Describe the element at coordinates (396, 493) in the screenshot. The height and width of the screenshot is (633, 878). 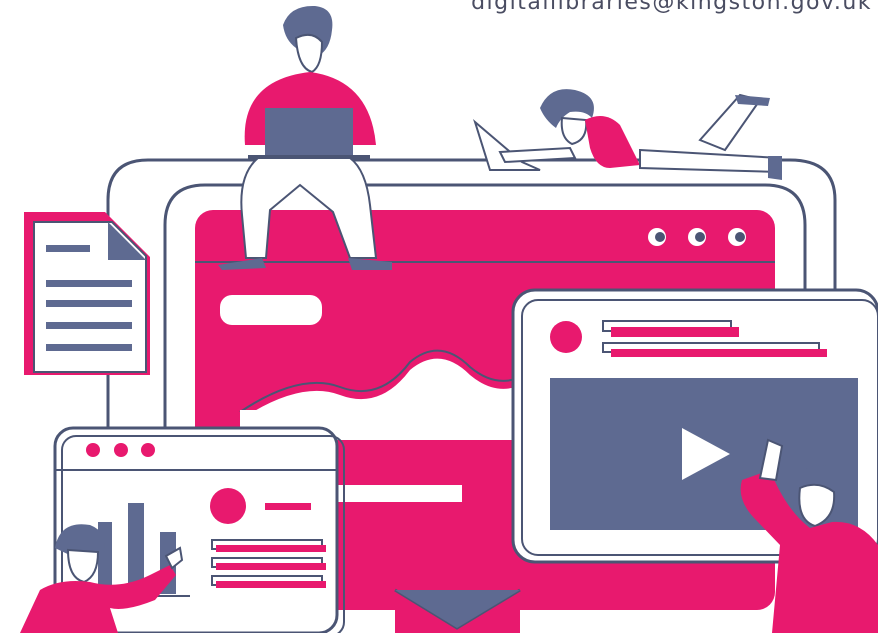
I see `text-bar` at that location.